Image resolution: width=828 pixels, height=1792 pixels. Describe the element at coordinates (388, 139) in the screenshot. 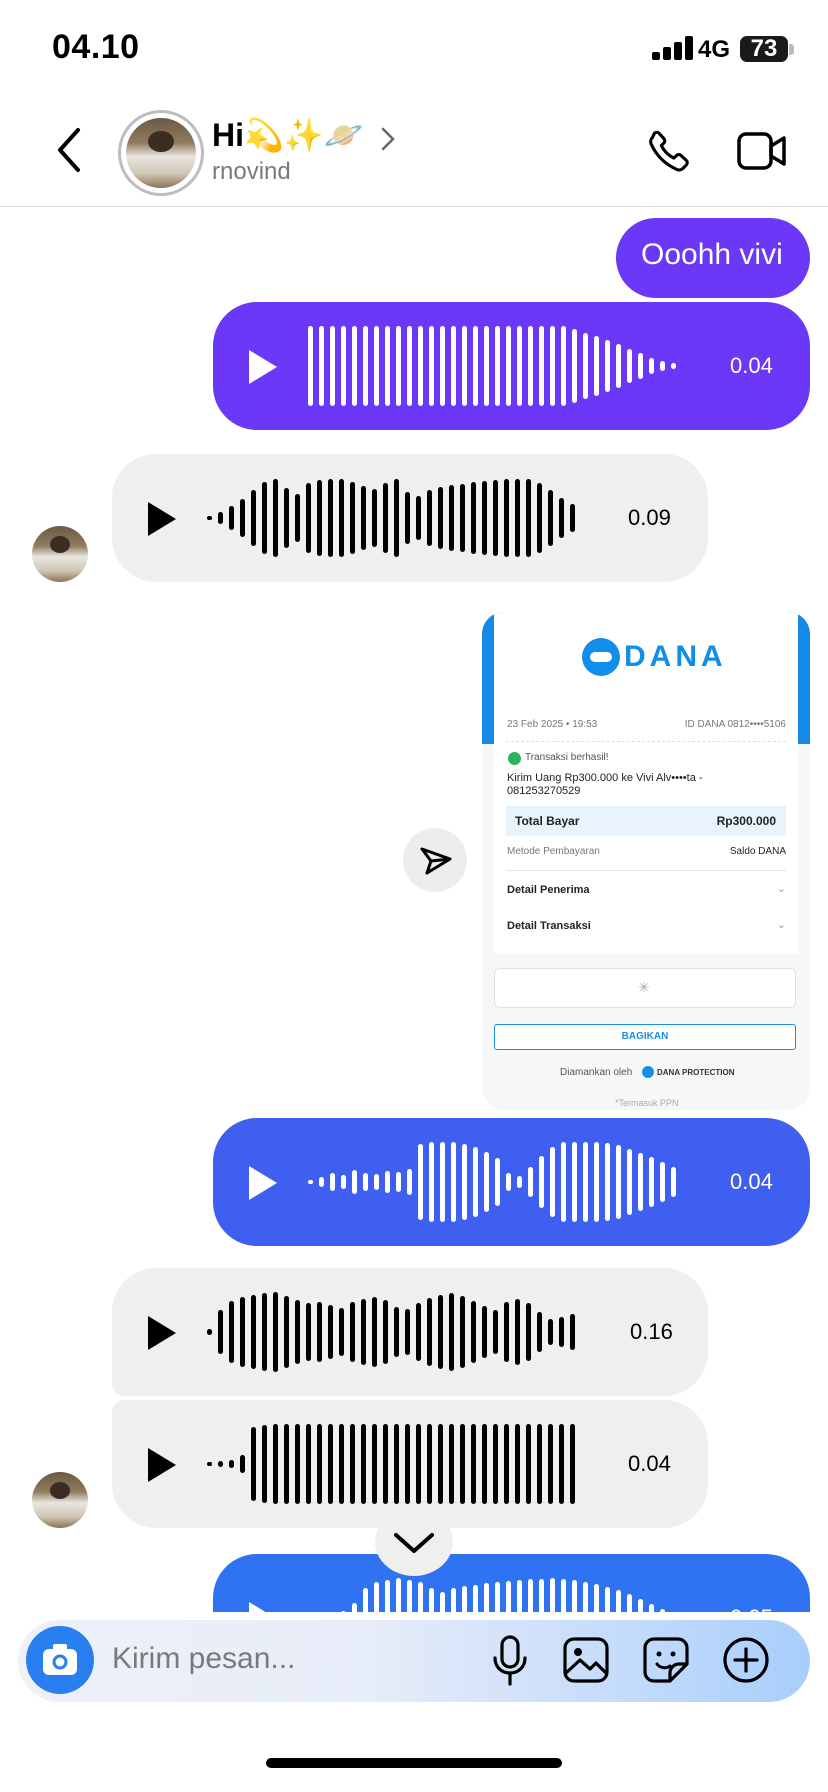

I see `chevron-right-icon` at that location.